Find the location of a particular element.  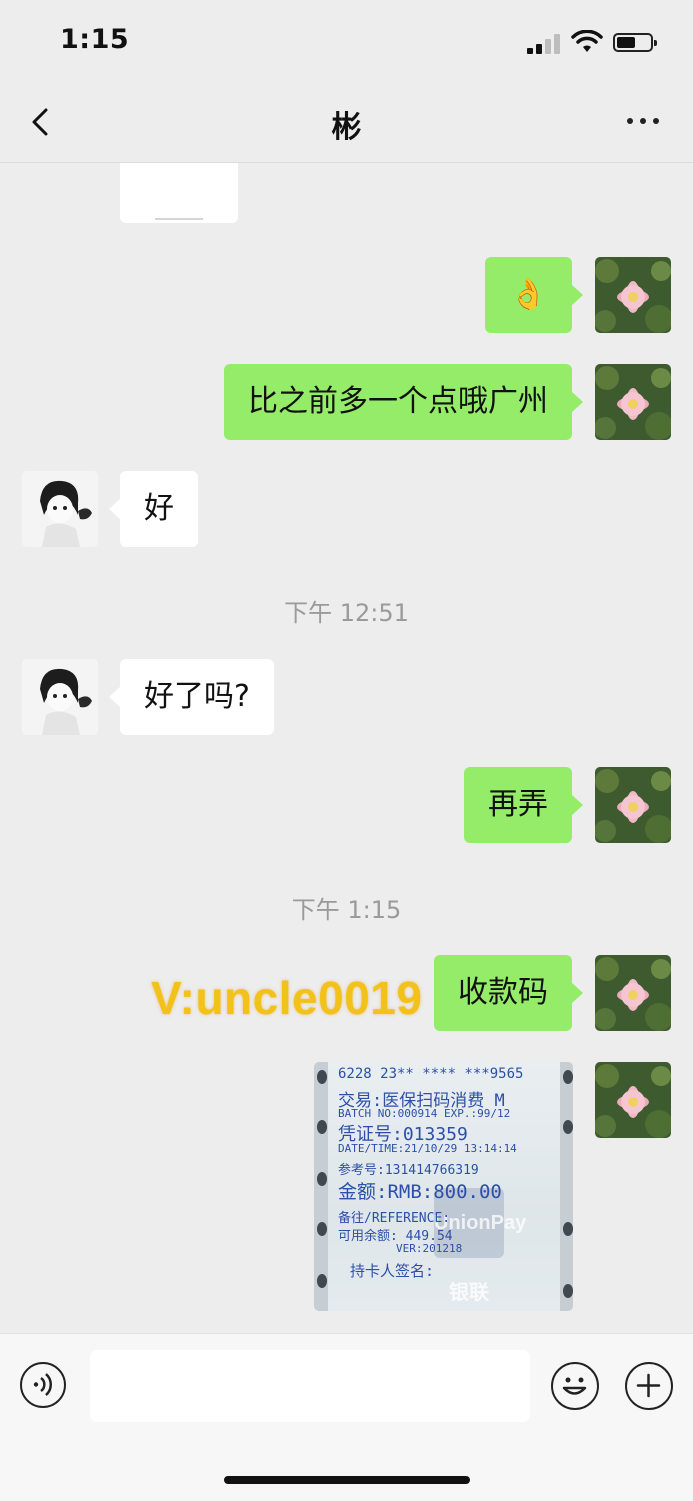

message-bubble-mine: 比之前多一个点哦广州 is located at coordinates (403, 402).